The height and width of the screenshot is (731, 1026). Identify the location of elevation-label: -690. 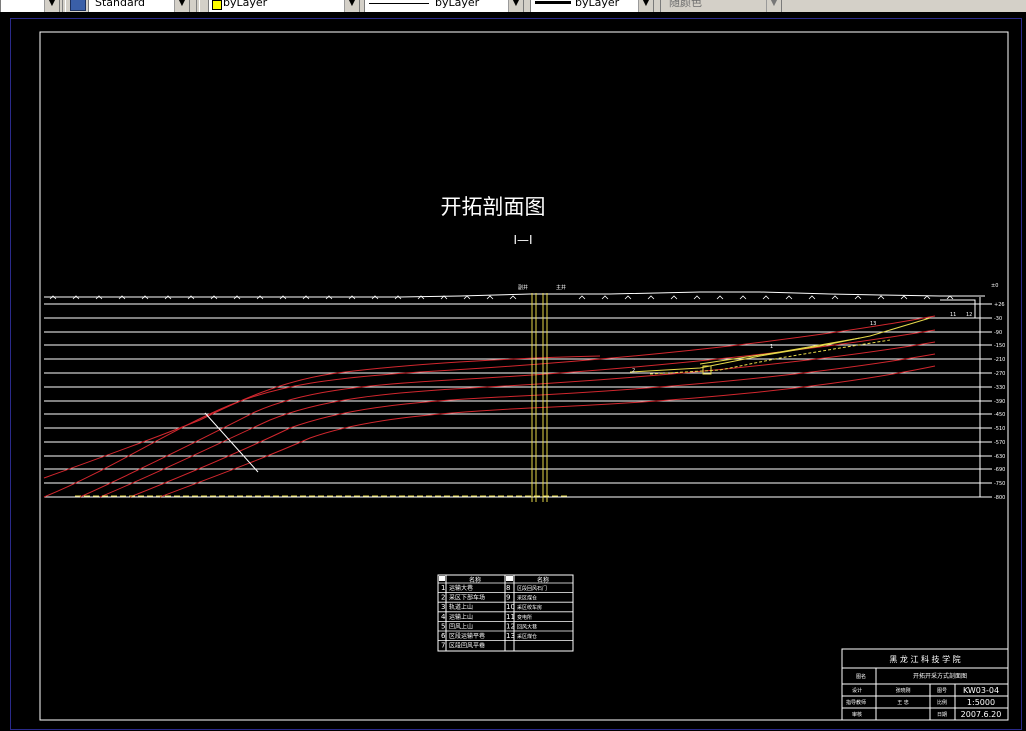
(999, 470).